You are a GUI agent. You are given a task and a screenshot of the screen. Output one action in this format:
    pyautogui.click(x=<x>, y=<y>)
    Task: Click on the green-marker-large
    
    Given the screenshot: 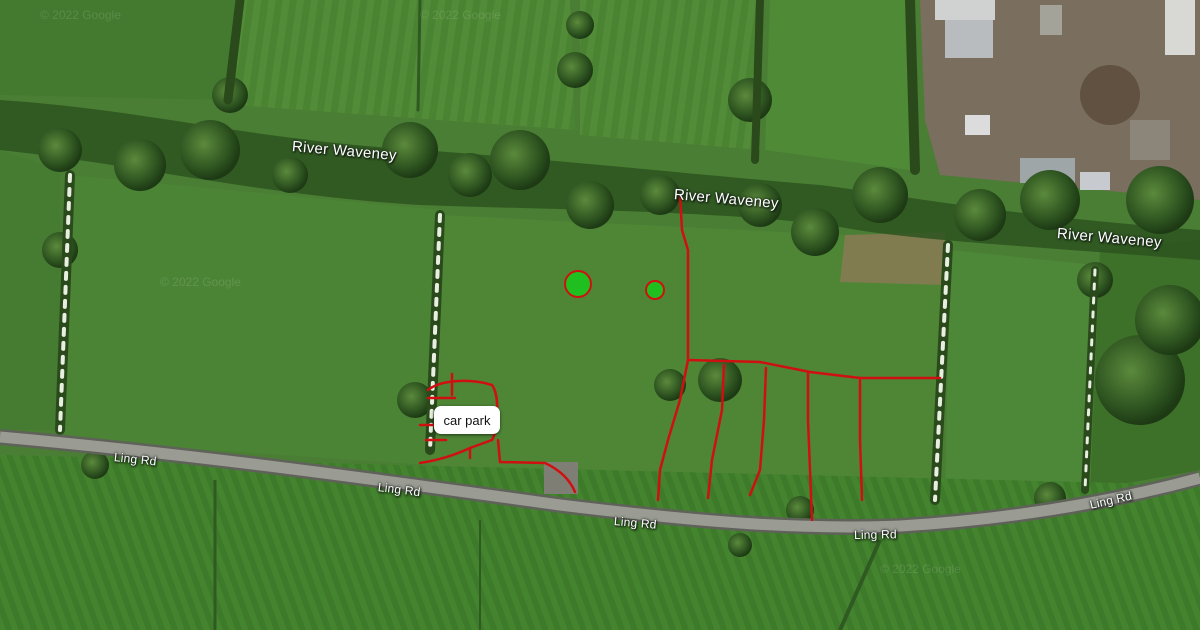 What is the action you would take?
    pyautogui.click(x=578, y=284)
    